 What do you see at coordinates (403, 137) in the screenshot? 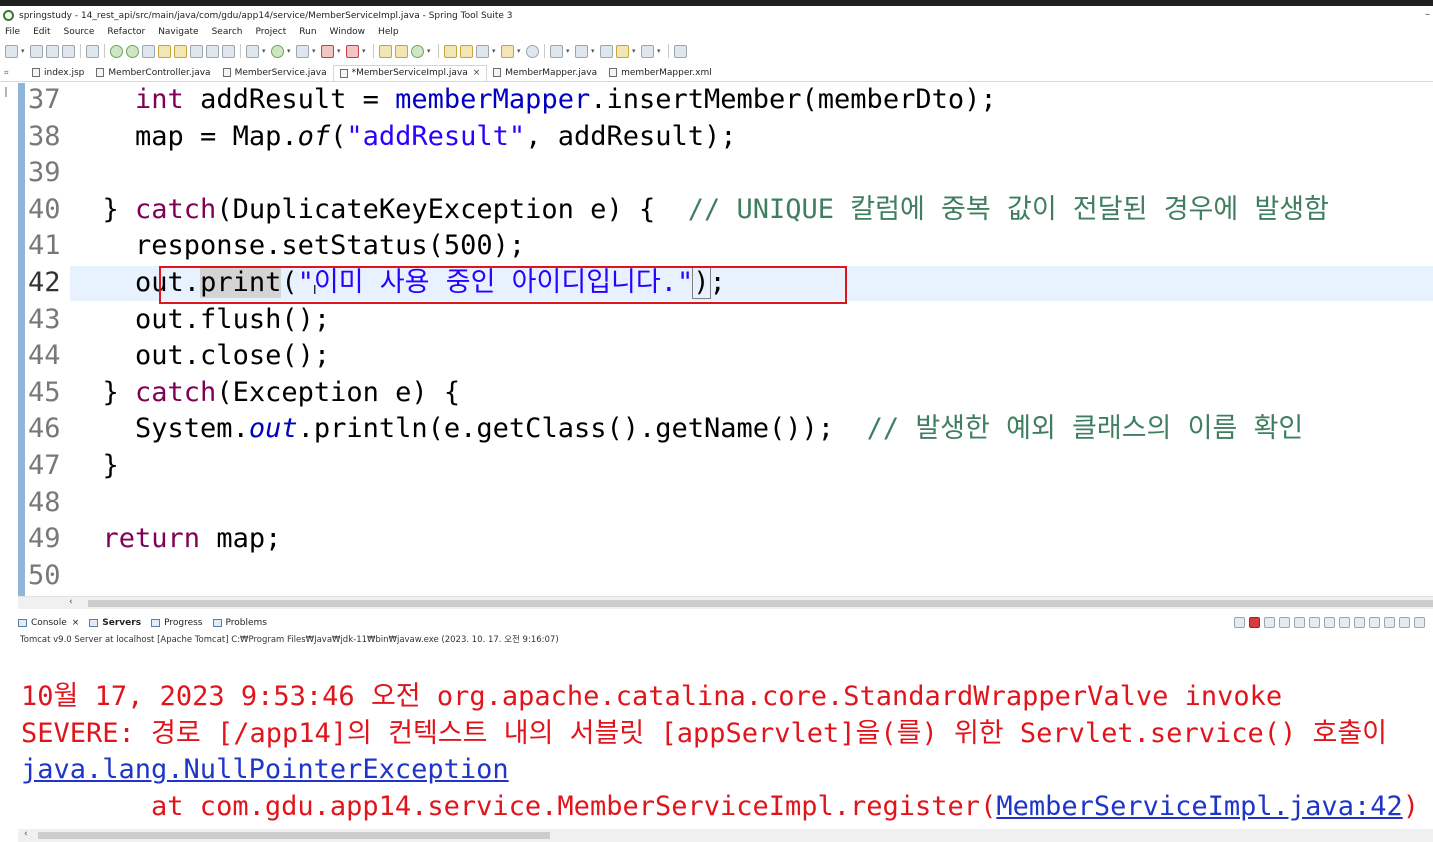
I see `code-text: map = Map.of("addResult", addResult);` at bounding box center [403, 137].